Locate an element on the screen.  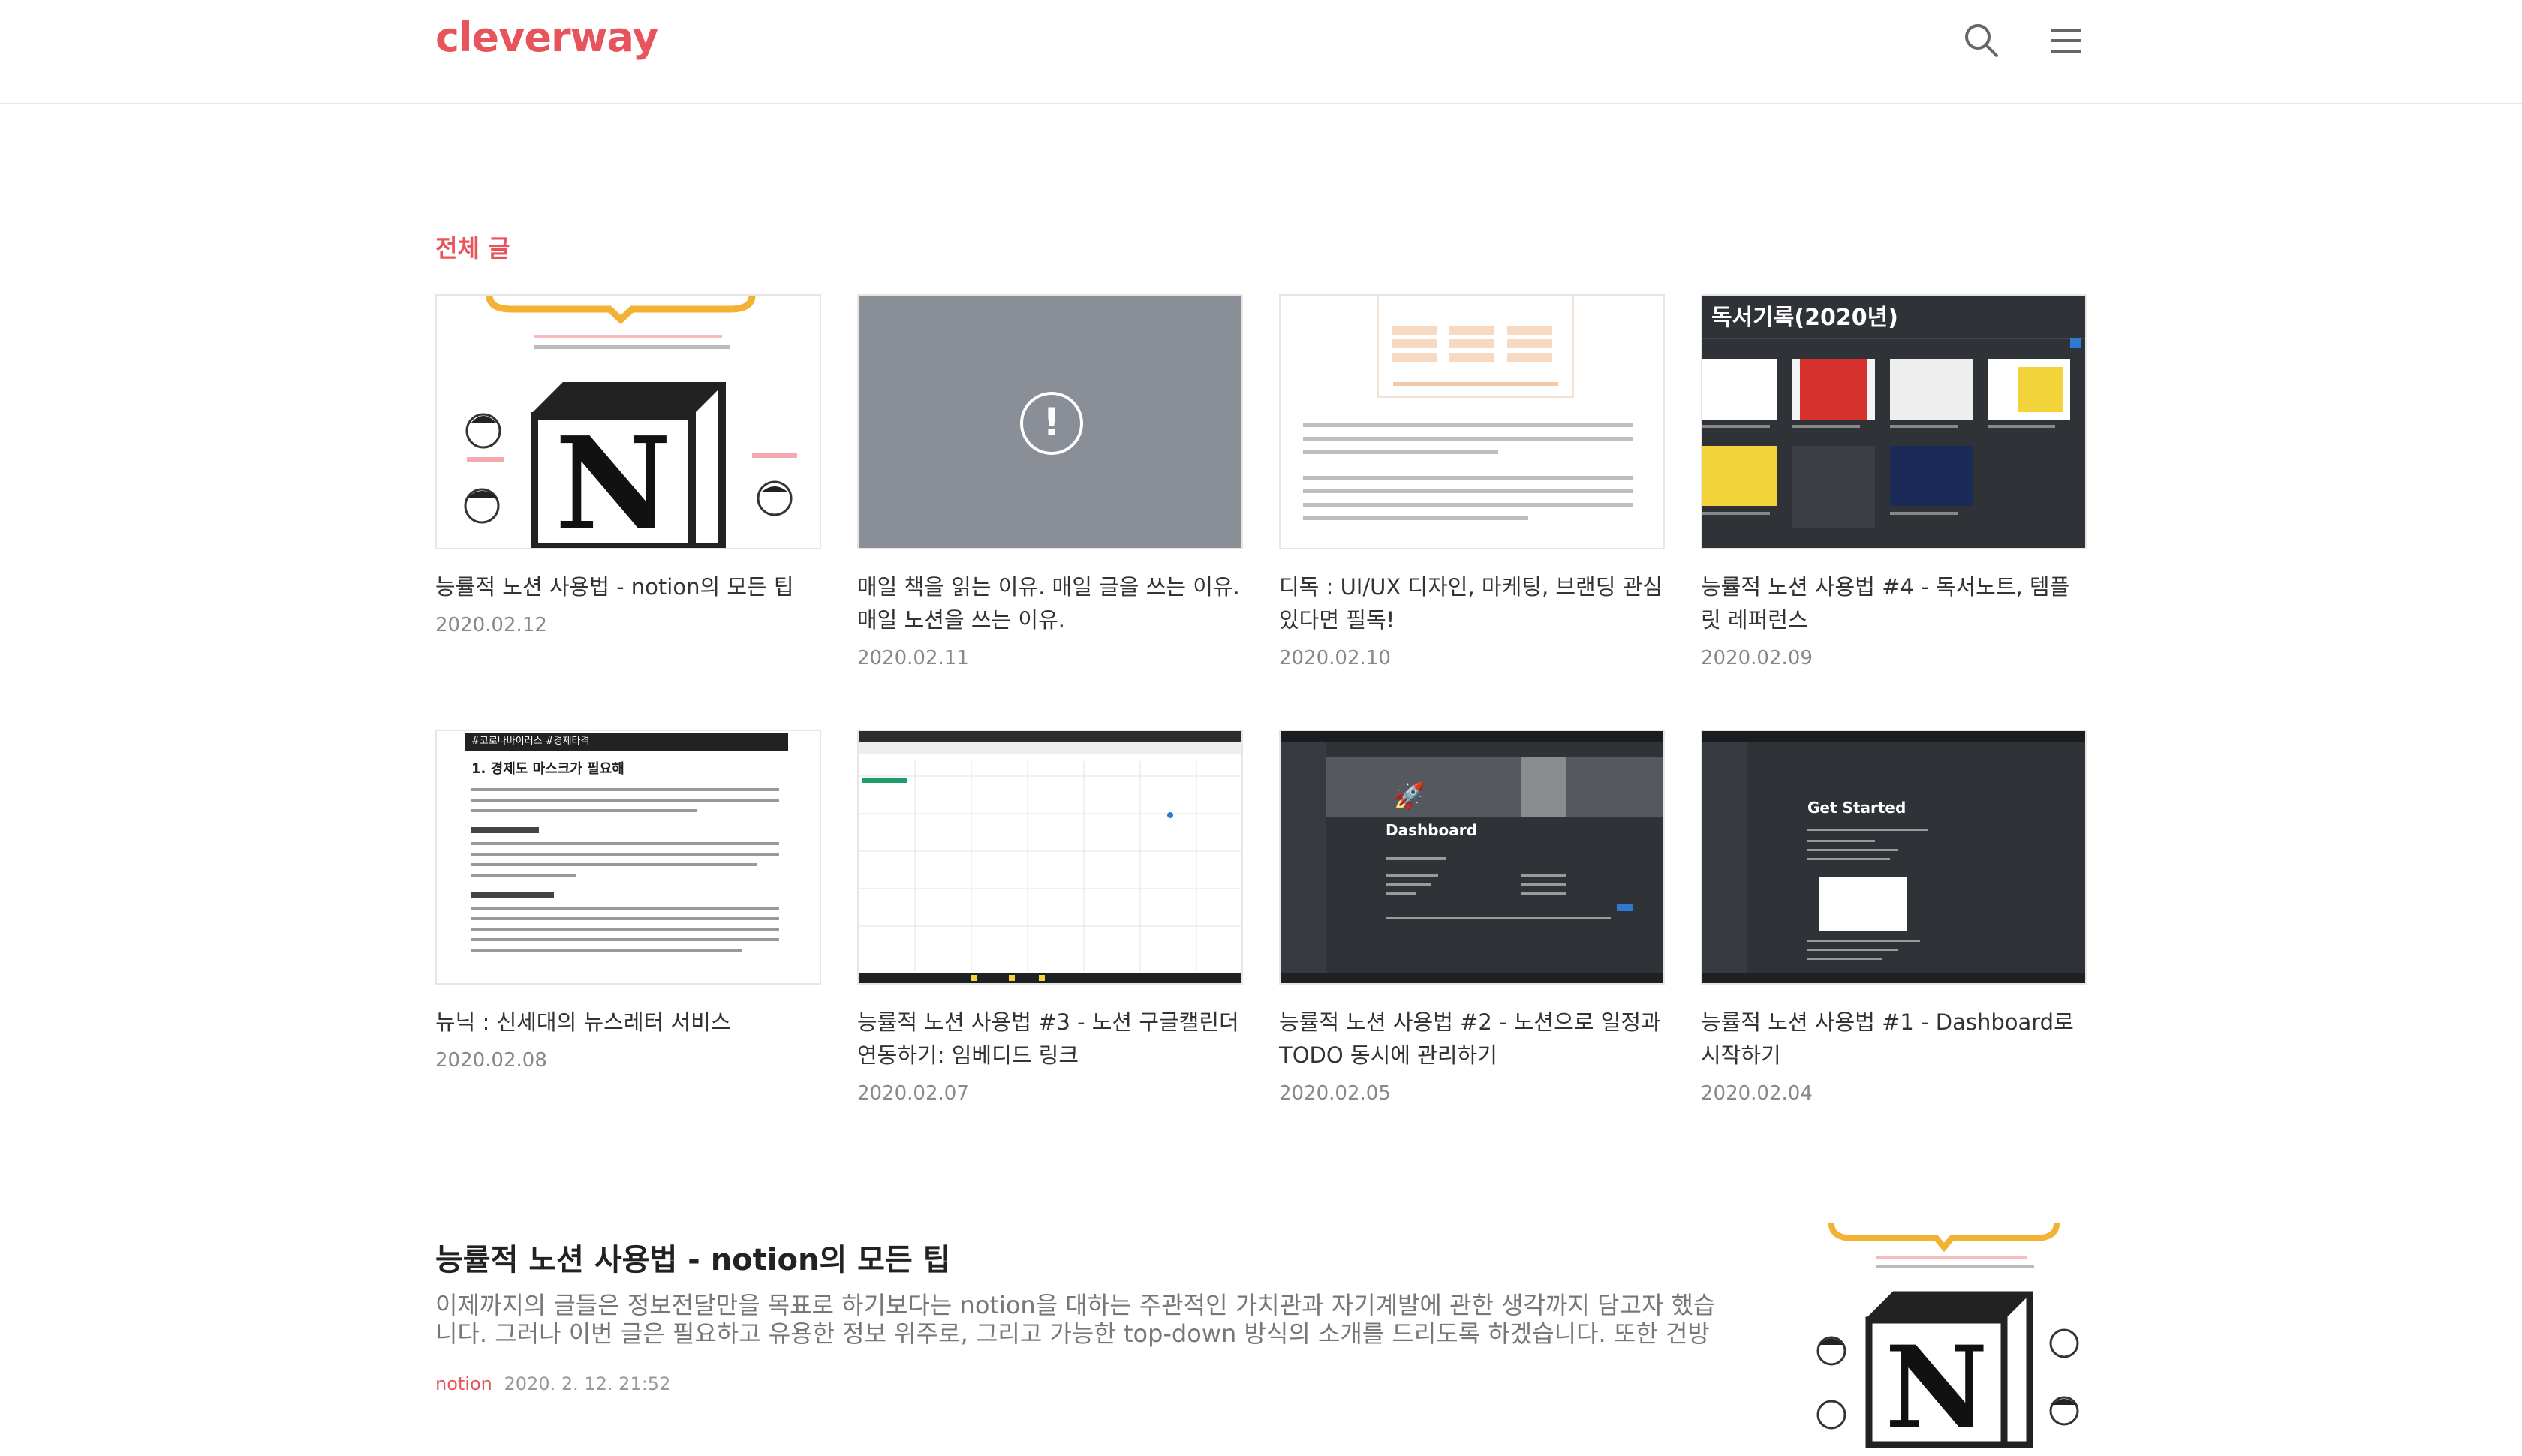
post-date: 2020.02.10 is located at coordinates (1335, 658).